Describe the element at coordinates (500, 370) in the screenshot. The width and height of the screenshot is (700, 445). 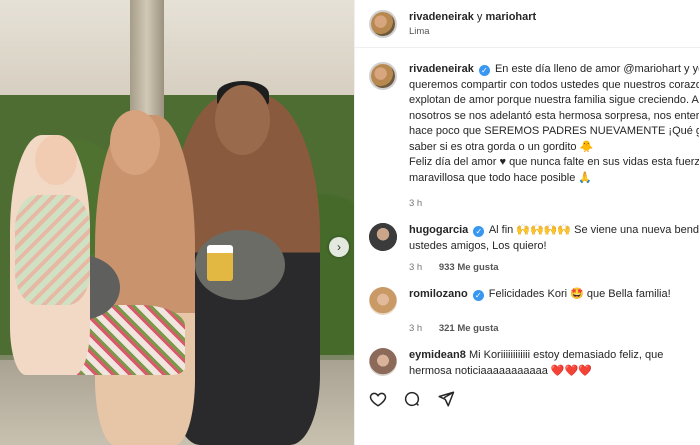
I see `comment-line: hermosa noticiaaaaaaaaaaa ❤️❤️❤️` at that location.